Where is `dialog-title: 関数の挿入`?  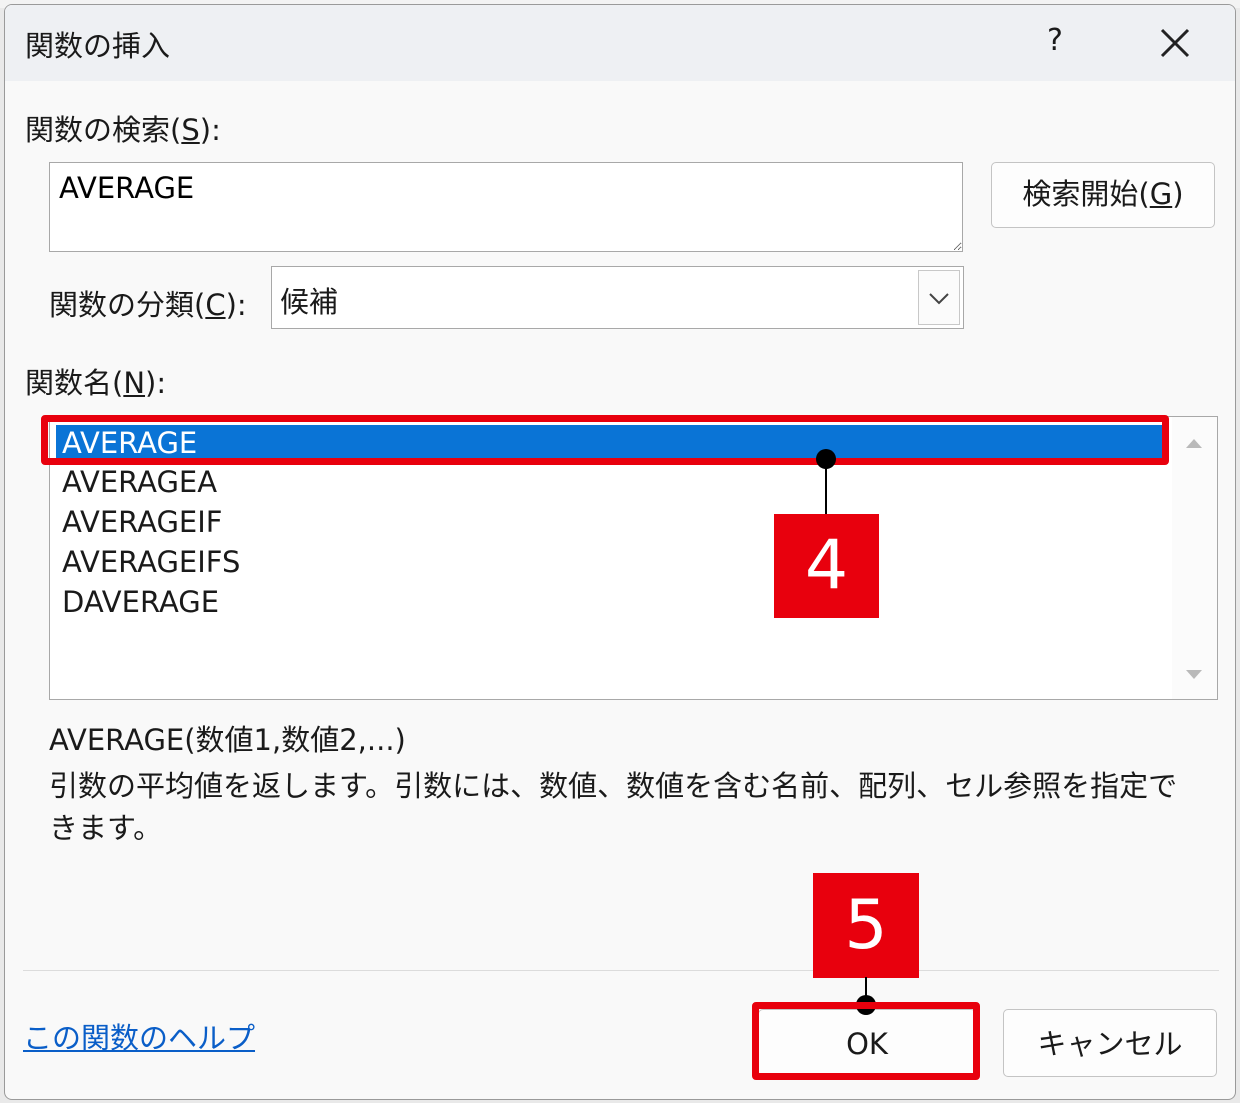 dialog-title: 関数の挿入 is located at coordinates (98, 46).